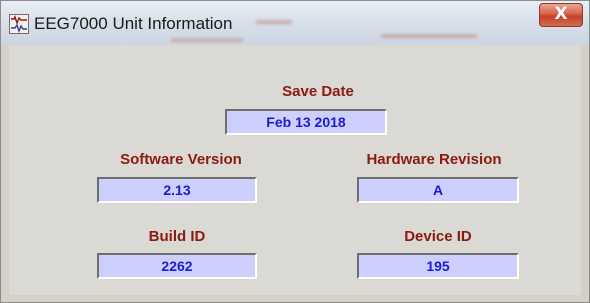 Image resolution: width=590 pixels, height=303 pixels. Describe the element at coordinates (429, 34) in the screenshot. I see `background-blur: ▬▬▬▬▬▬▬▬` at that location.